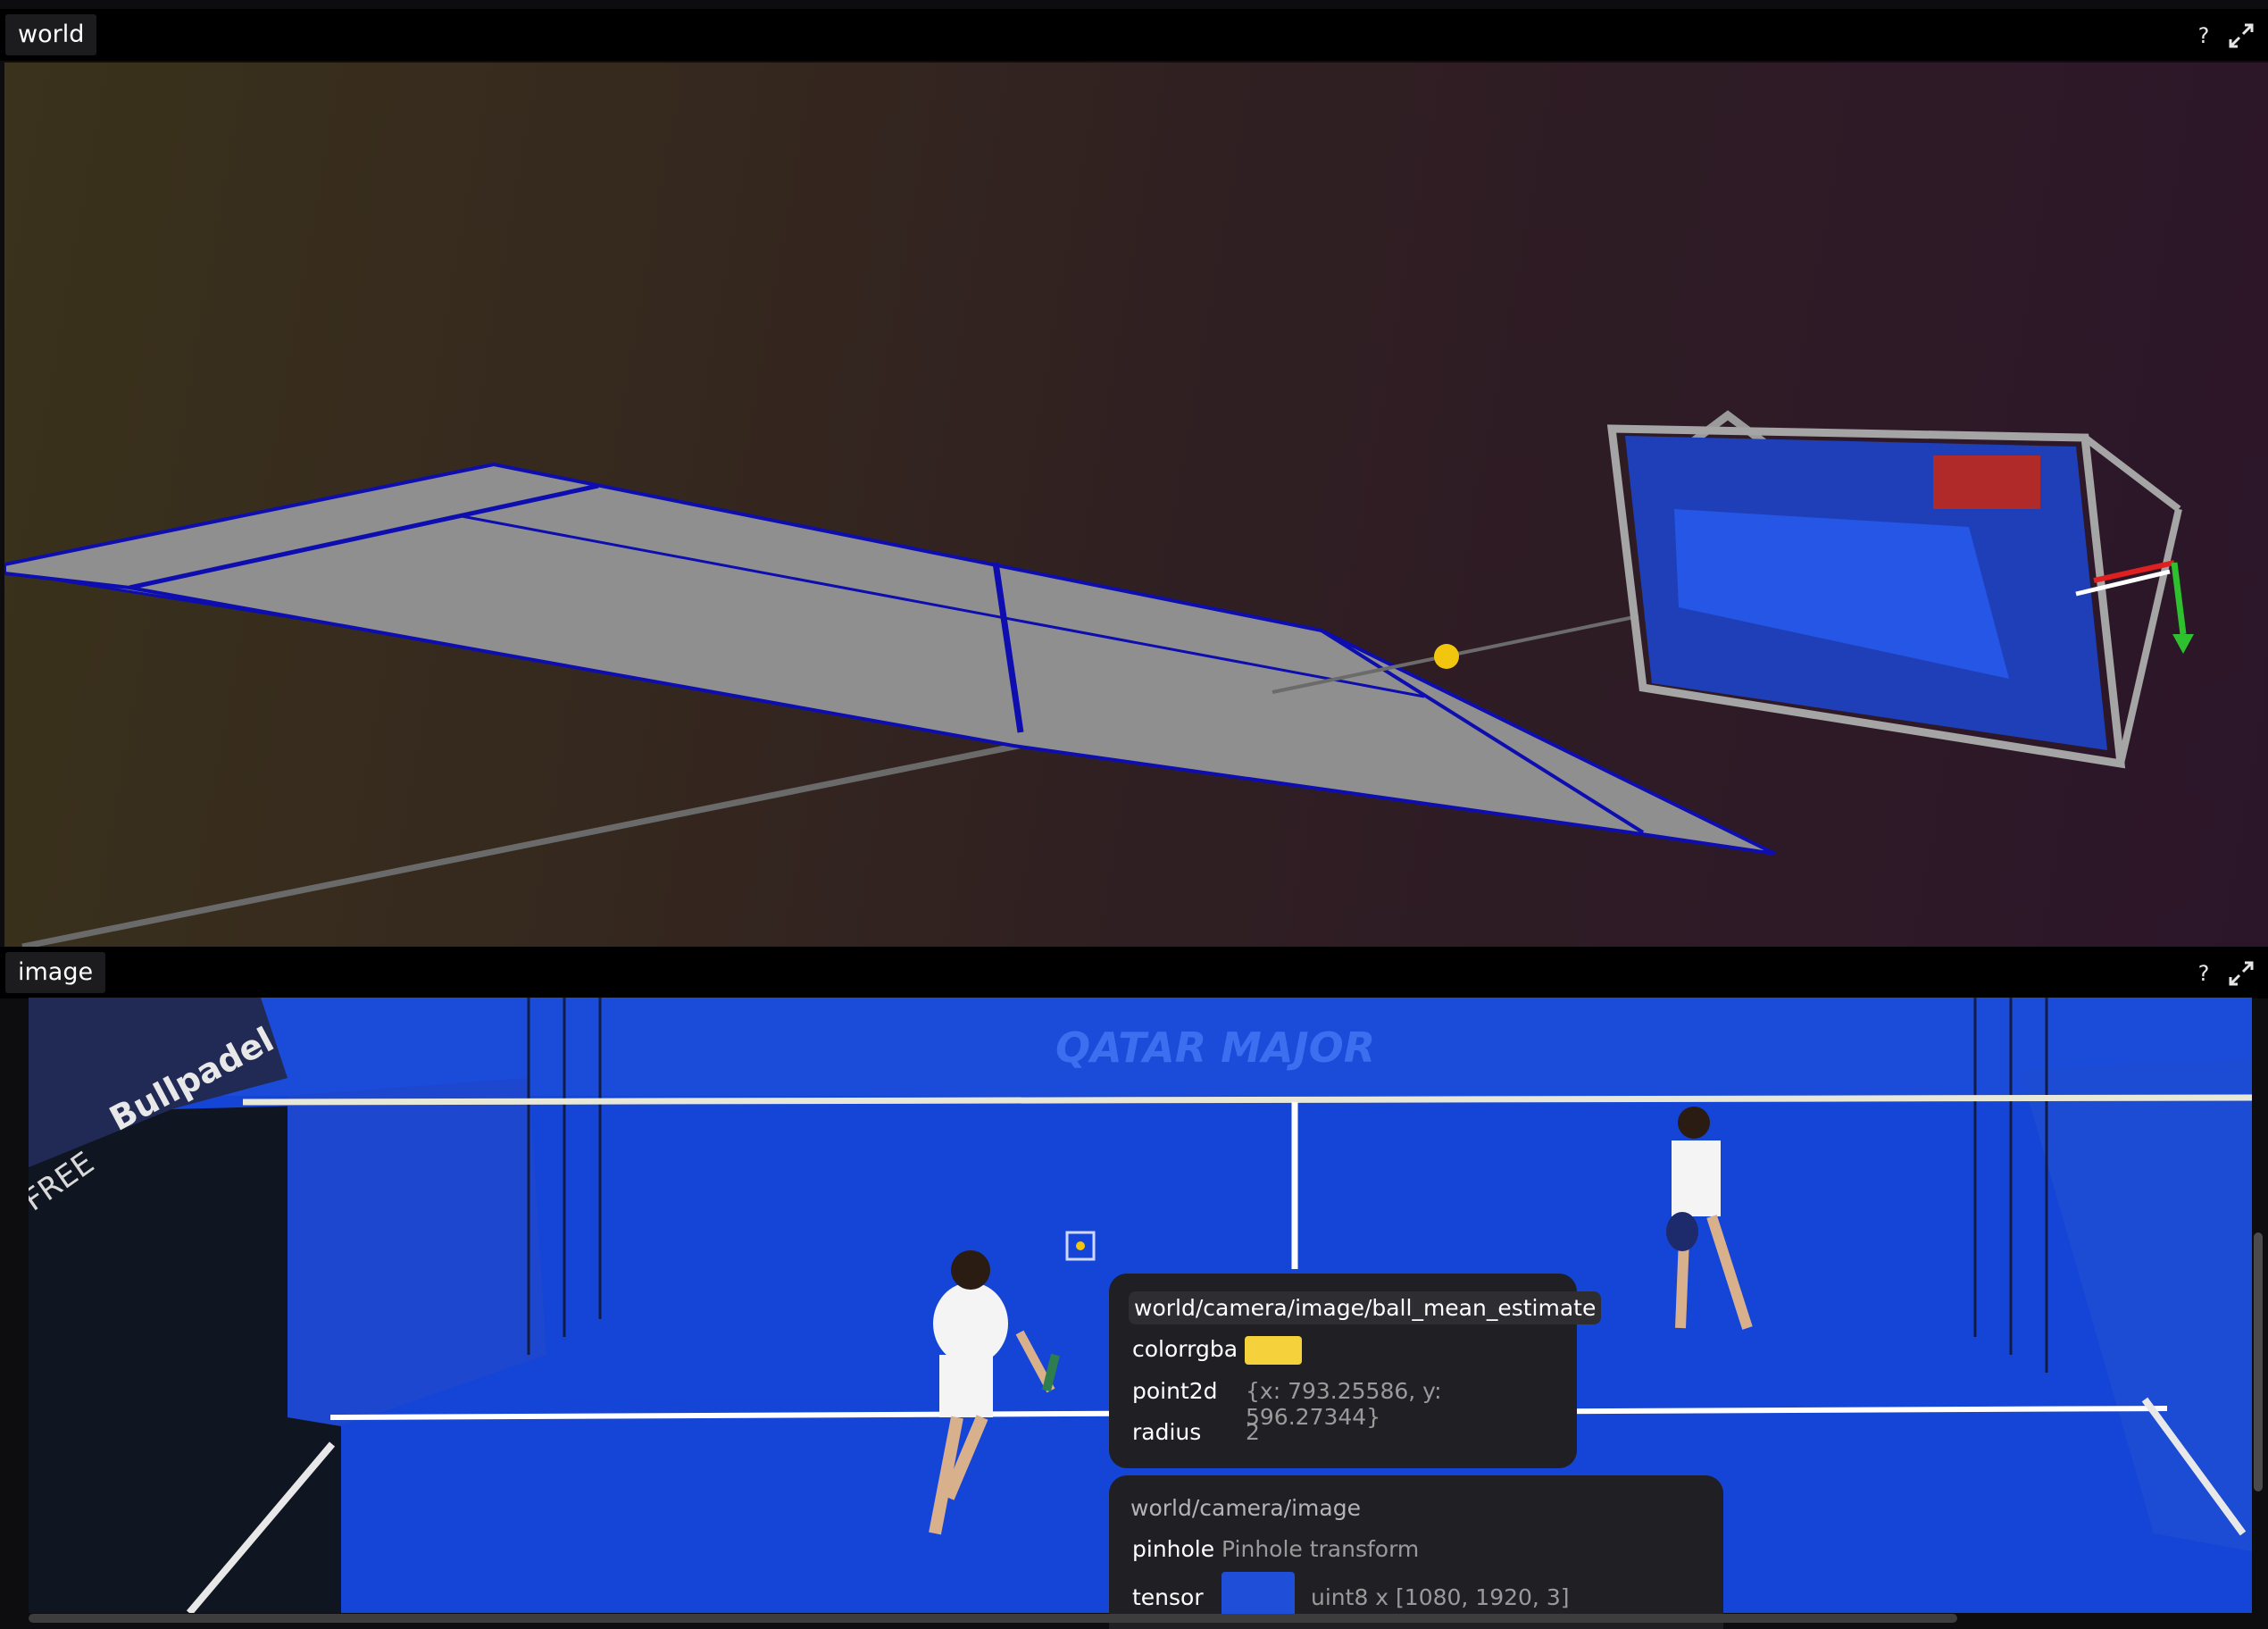 The image size is (2268, 1629). Describe the element at coordinates (2204, 36) in the screenshot. I see `world-help-button: ?` at that location.